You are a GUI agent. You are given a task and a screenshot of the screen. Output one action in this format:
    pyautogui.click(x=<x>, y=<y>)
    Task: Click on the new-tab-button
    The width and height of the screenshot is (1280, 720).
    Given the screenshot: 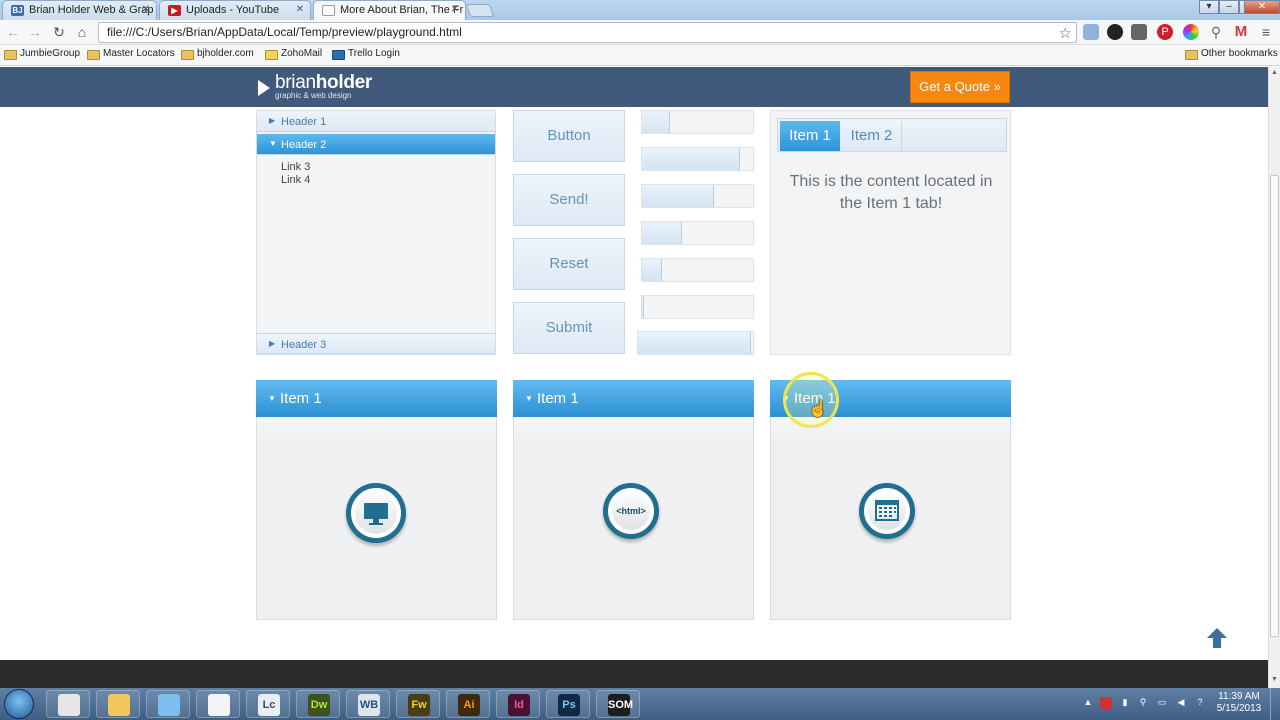 What is the action you would take?
    pyautogui.click(x=480, y=10)
    